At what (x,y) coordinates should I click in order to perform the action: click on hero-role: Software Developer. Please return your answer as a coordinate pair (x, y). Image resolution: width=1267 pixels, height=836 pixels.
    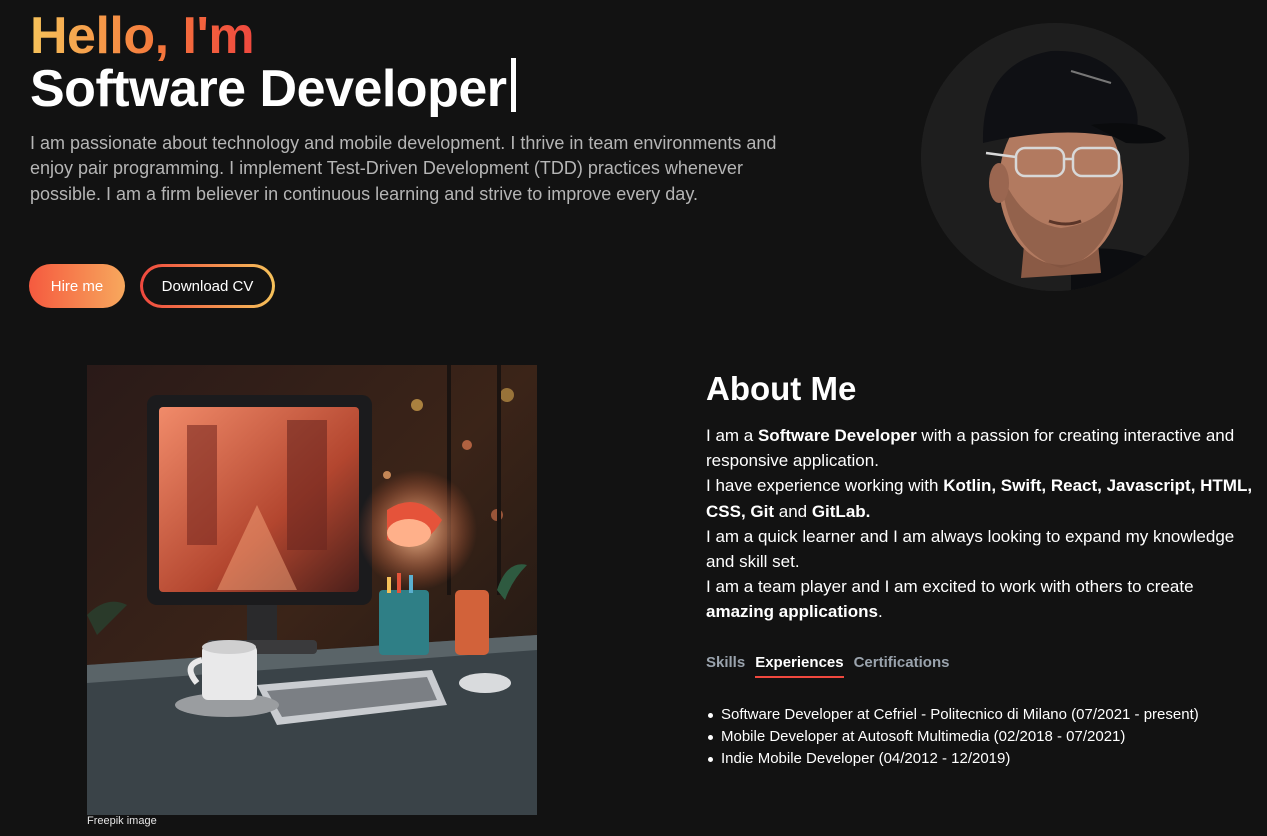
    Looking at the image, I should click on (273, 89).